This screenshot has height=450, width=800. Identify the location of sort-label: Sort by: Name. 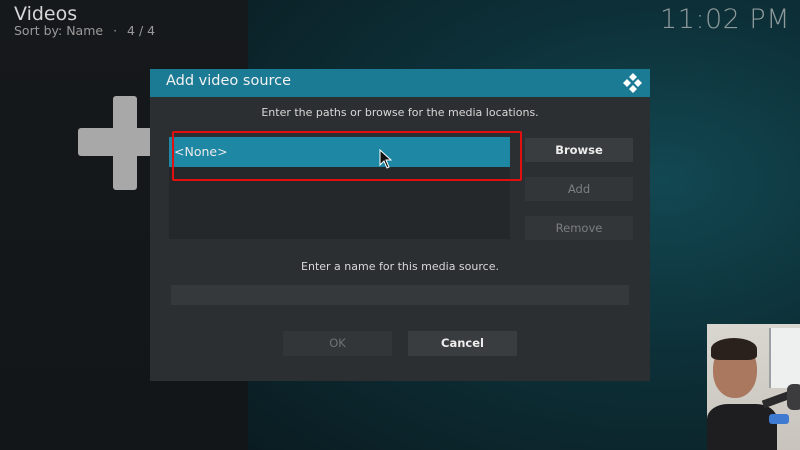
(59, 30).